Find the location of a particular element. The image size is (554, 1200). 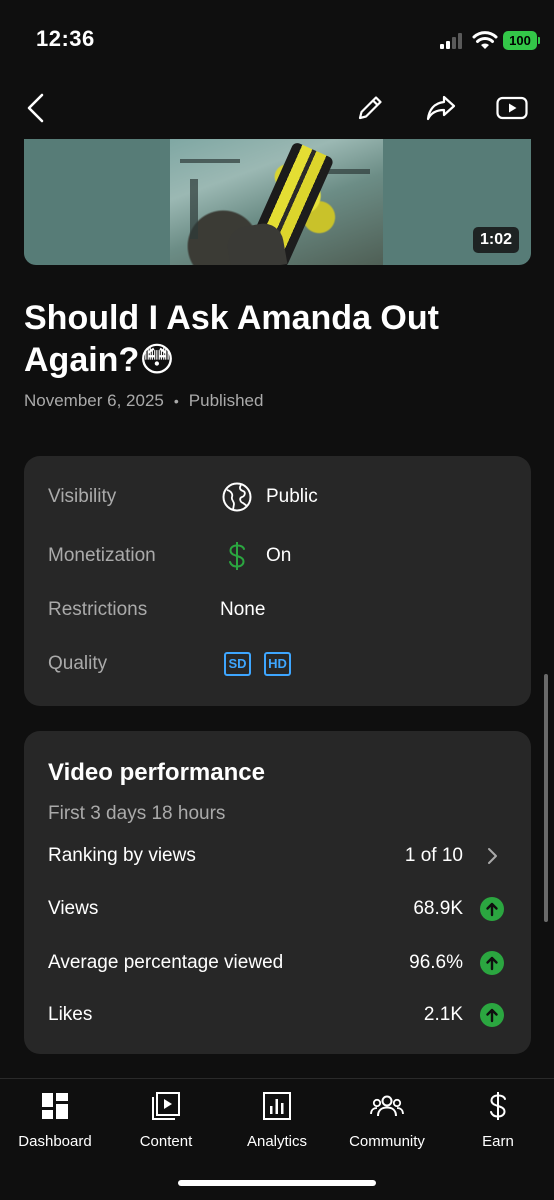

share-button is located at coordinates (441, 108).